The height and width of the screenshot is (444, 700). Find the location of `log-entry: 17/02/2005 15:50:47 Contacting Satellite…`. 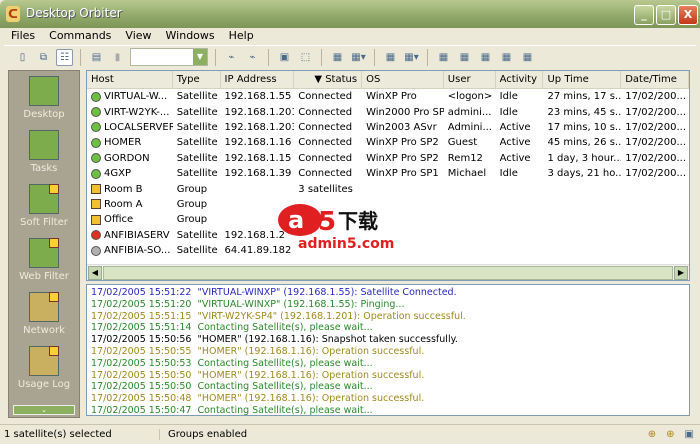

log-entry: 17/02/2005 15:50:47 Contacting Satellite… is located at coordinates (232, 410).